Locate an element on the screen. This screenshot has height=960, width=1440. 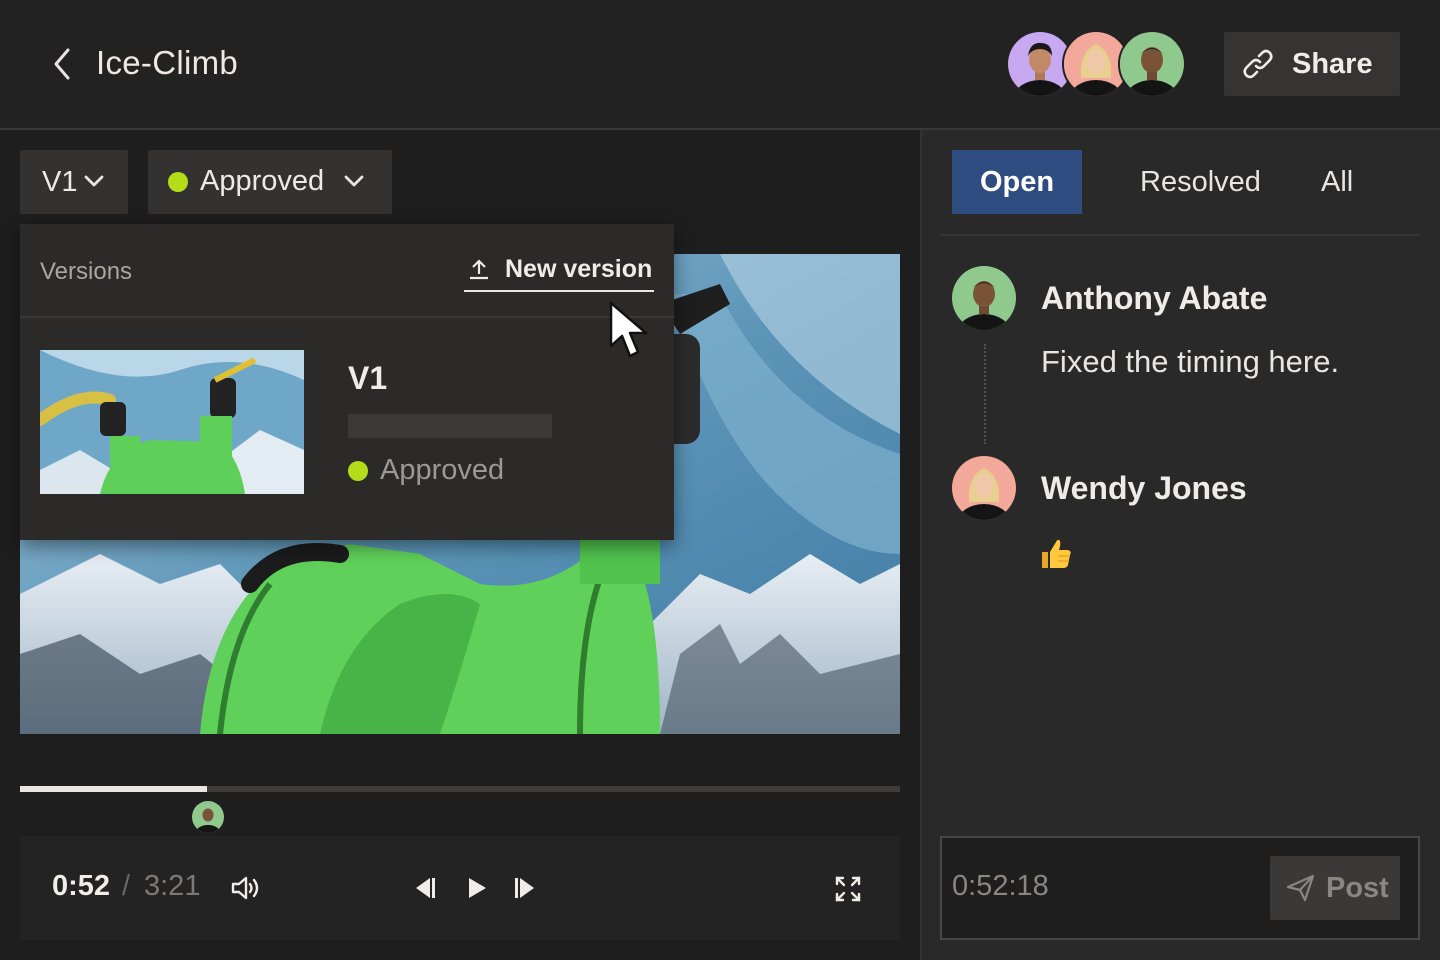
version-thumbnail is located at coordinates (172, 422).